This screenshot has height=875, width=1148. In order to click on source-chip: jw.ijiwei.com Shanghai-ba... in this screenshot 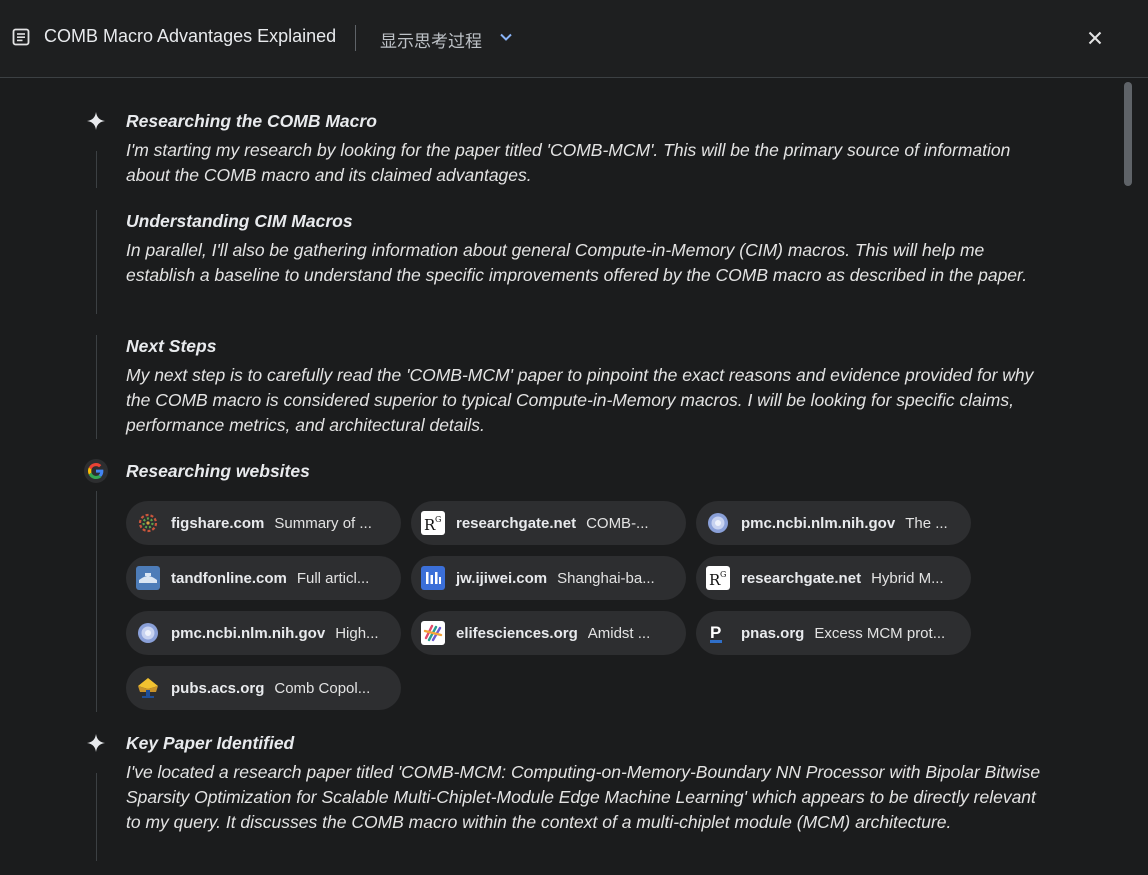, I will do `click(548, 578)`.